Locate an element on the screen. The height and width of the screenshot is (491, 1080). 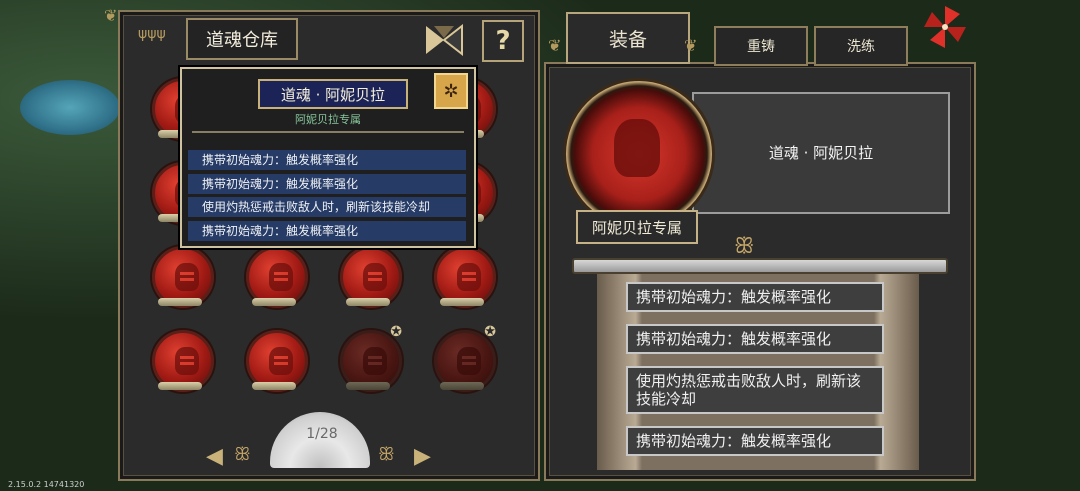
tooltip-divider is located at coordinates (328, 132).